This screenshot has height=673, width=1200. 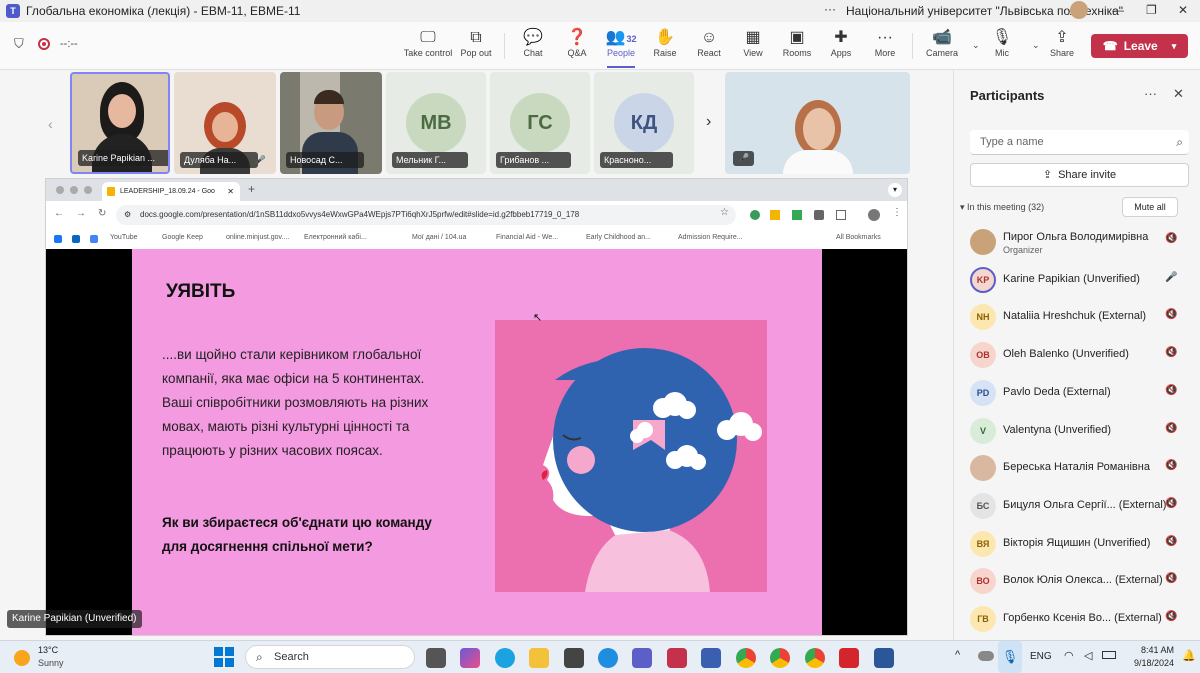 I want to click on task-view-icon, so click(x=436, y=658).